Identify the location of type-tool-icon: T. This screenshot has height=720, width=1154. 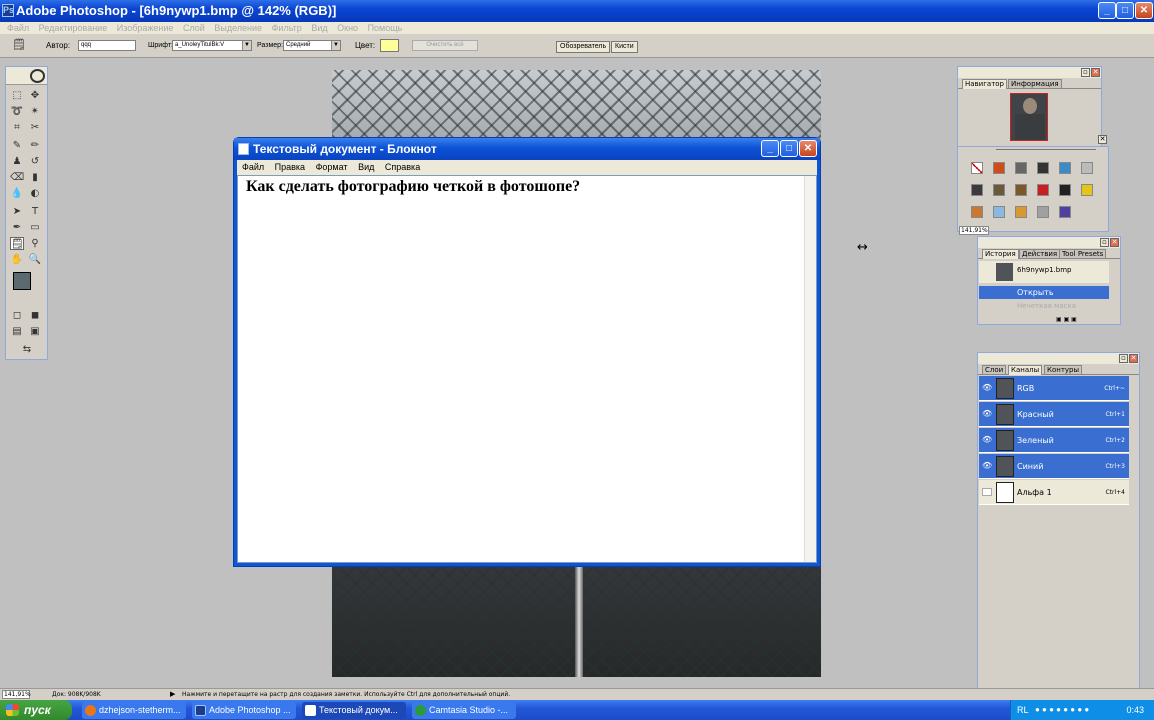
(35, 211).